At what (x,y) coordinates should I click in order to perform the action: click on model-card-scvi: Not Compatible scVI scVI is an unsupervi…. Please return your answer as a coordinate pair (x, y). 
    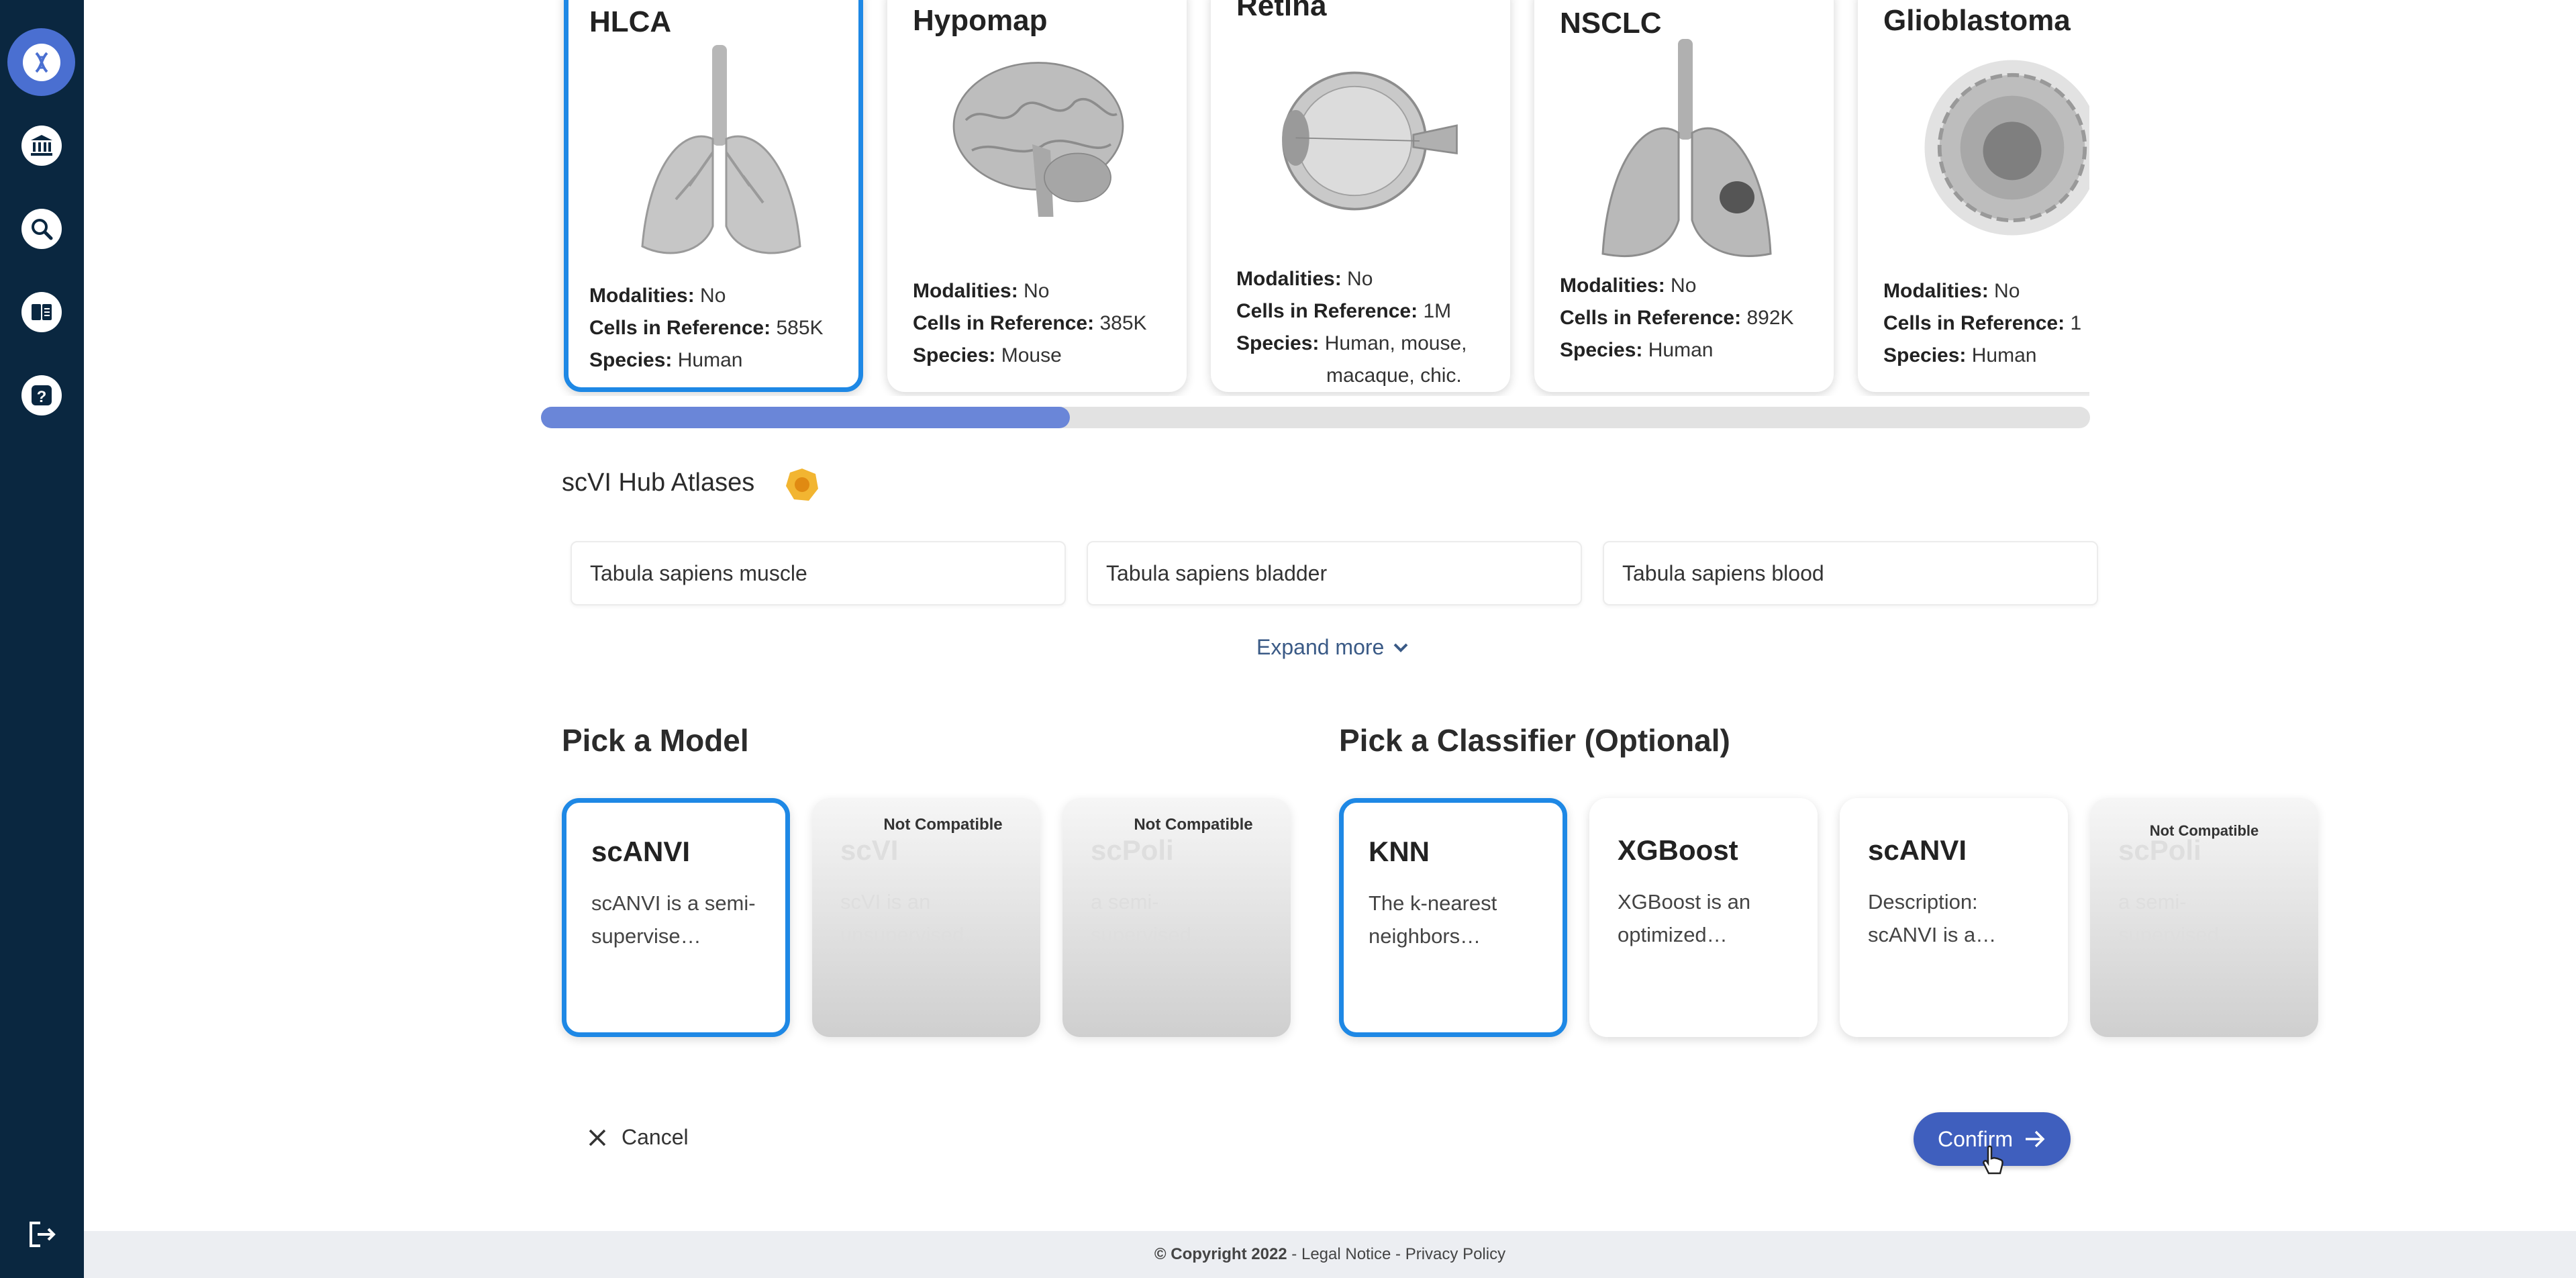
    Looking at the image, I should click on (926, 917).